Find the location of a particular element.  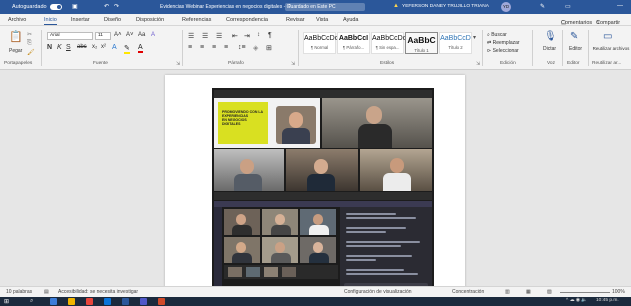

sort-icon: ↕ is located at coordinates (258, 35).